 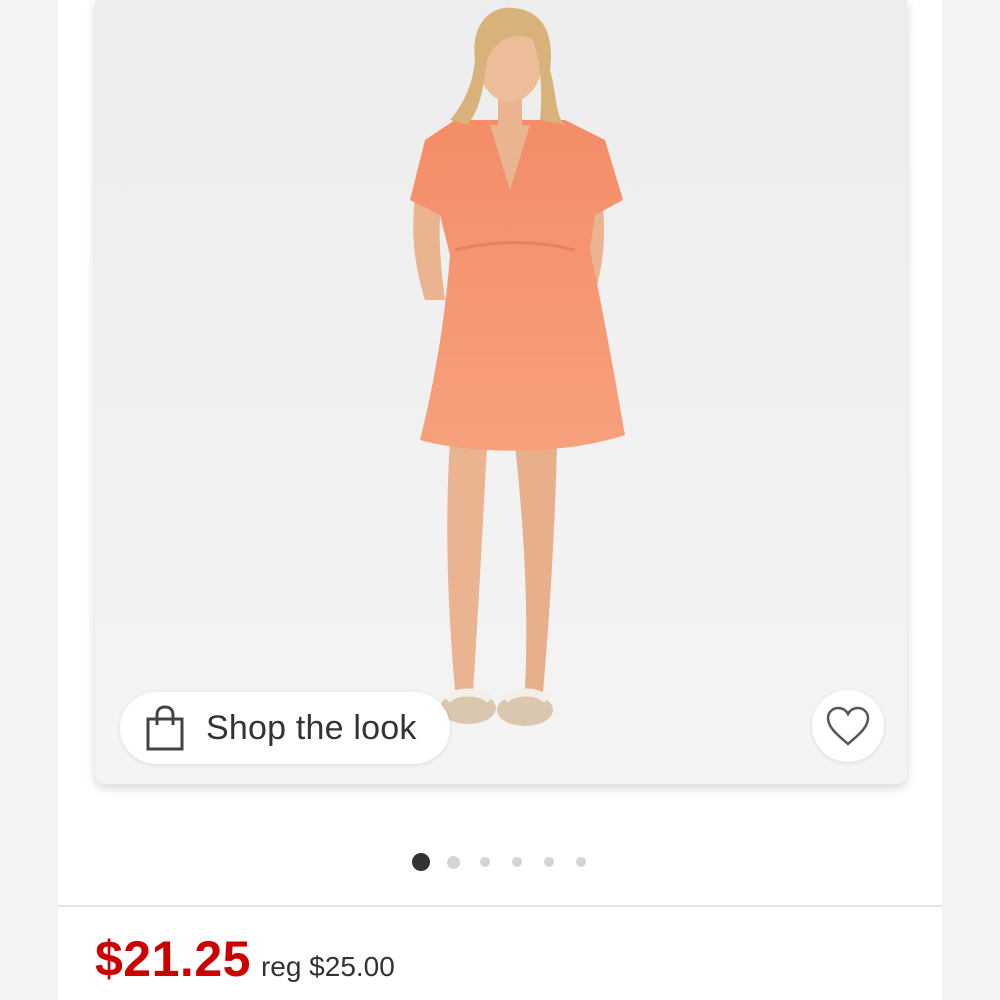 What do you see at coordinates (173, 959) in the screenshot?
I see `sale-price: $21.25` at bounding box center [173, 959].